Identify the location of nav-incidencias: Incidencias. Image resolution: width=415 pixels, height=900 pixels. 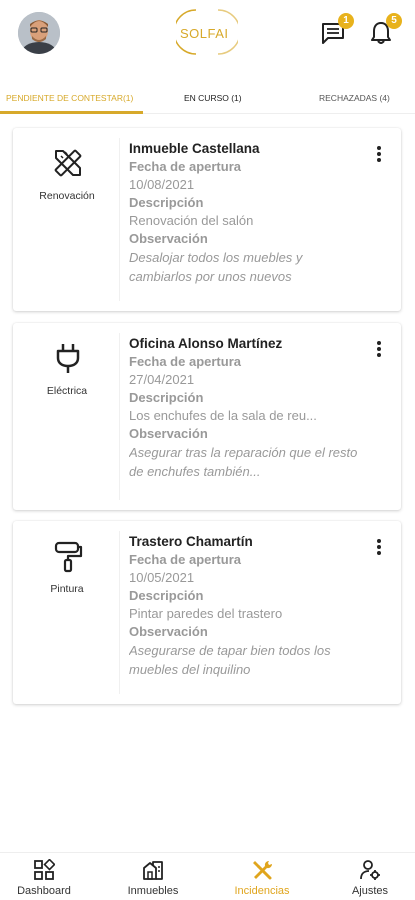
(262, 878).